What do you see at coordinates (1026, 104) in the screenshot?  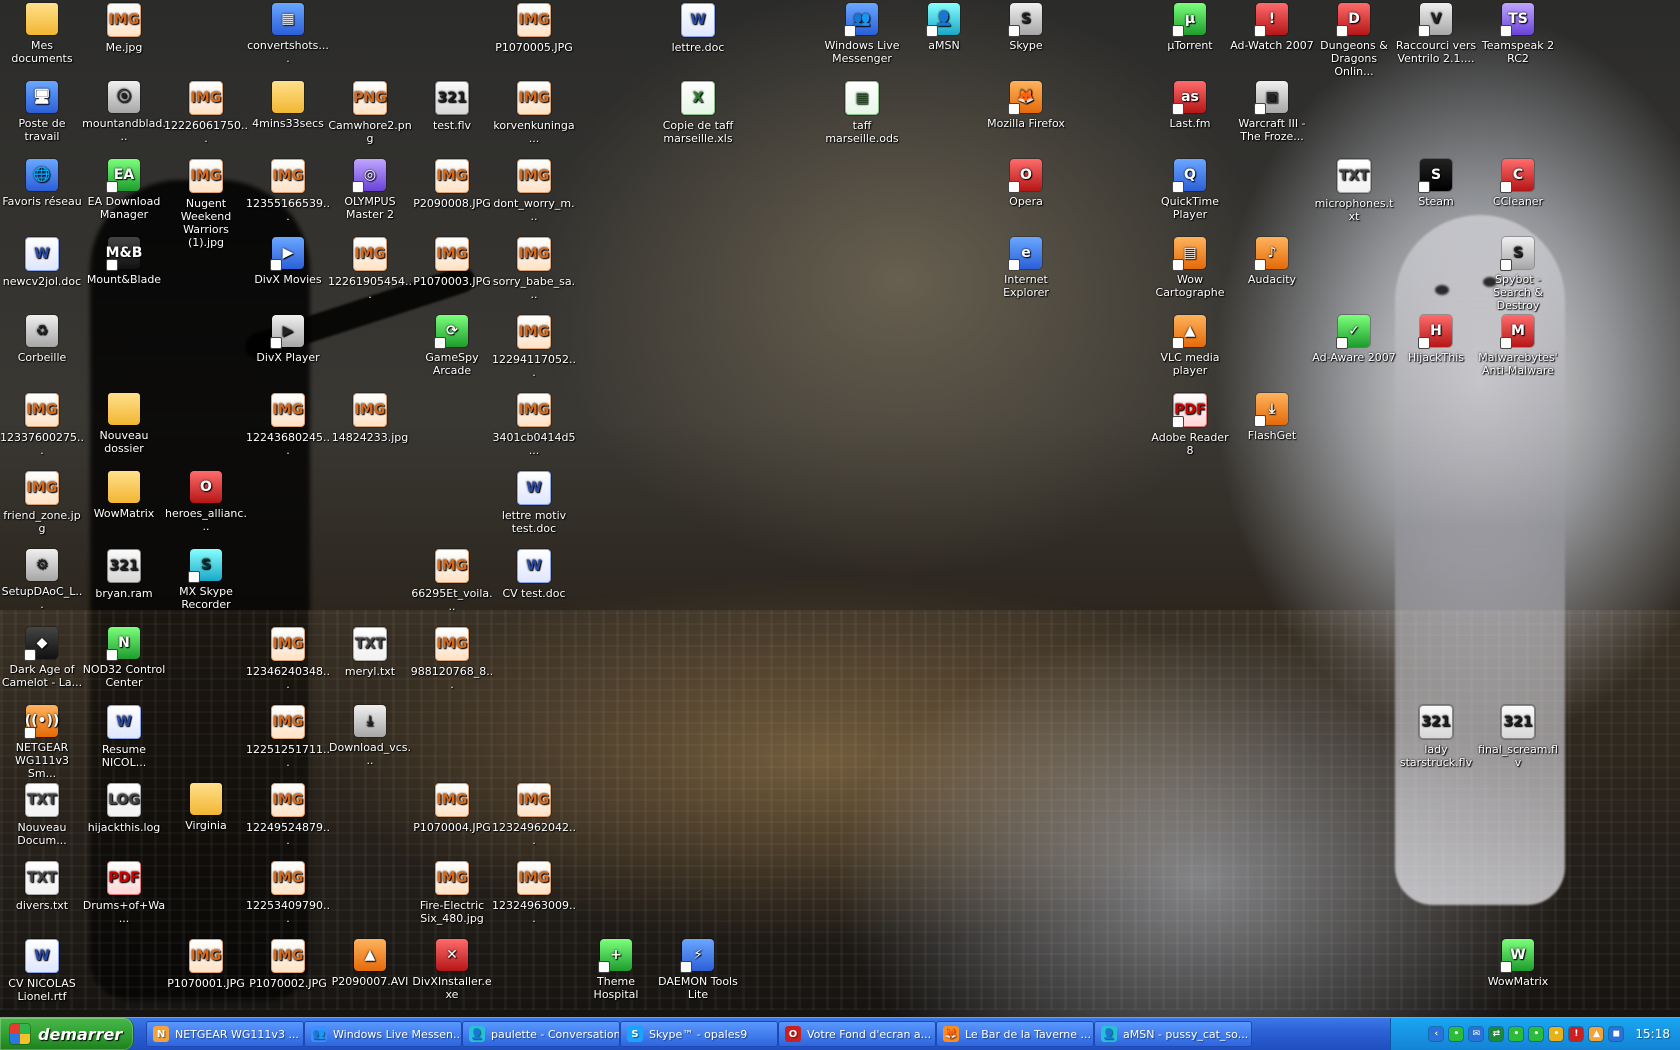 I see `desktop-icon: 🦊 Mozilla Firefox` at bounding box center [1026, 104].